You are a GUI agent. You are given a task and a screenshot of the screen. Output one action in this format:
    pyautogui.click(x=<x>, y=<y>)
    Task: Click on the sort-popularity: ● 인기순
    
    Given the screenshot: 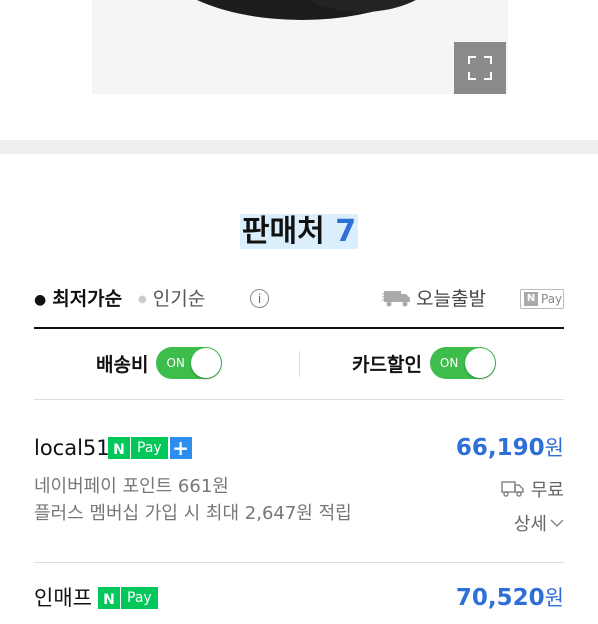 What is the action you would take?
    pyautogui.click(x=171, y=299)
    